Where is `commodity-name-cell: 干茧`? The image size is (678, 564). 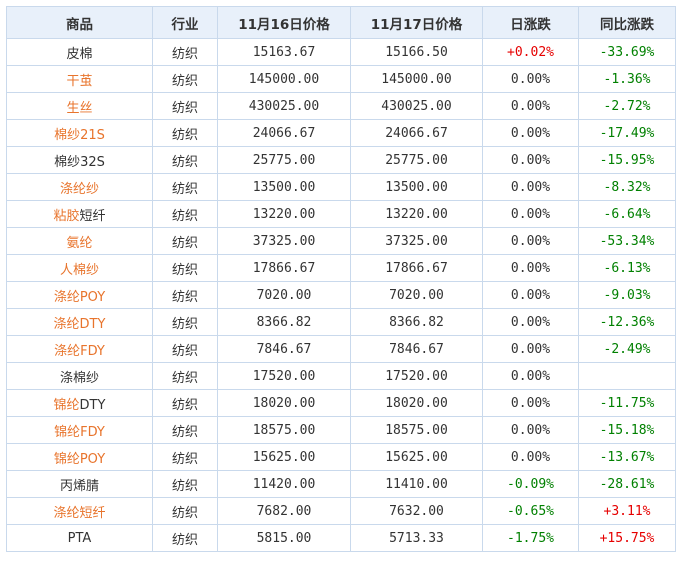
commodity-name-cell: 干茧 is located at coordinates (79, 79).